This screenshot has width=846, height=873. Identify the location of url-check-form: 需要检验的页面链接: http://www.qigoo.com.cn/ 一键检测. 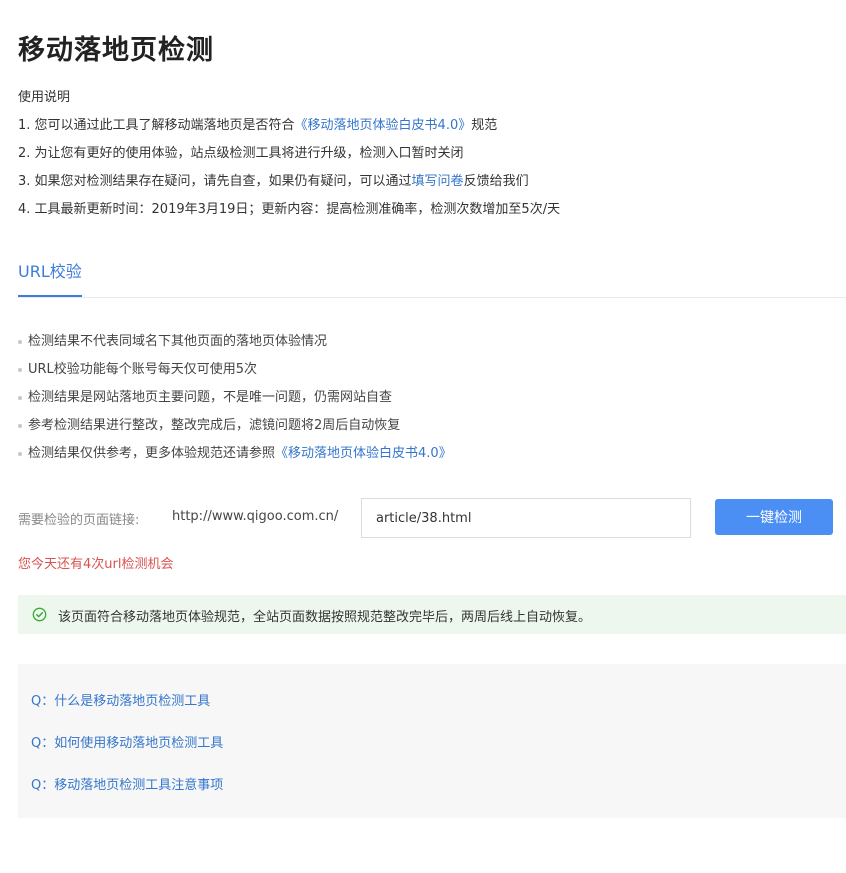
(432, 518).